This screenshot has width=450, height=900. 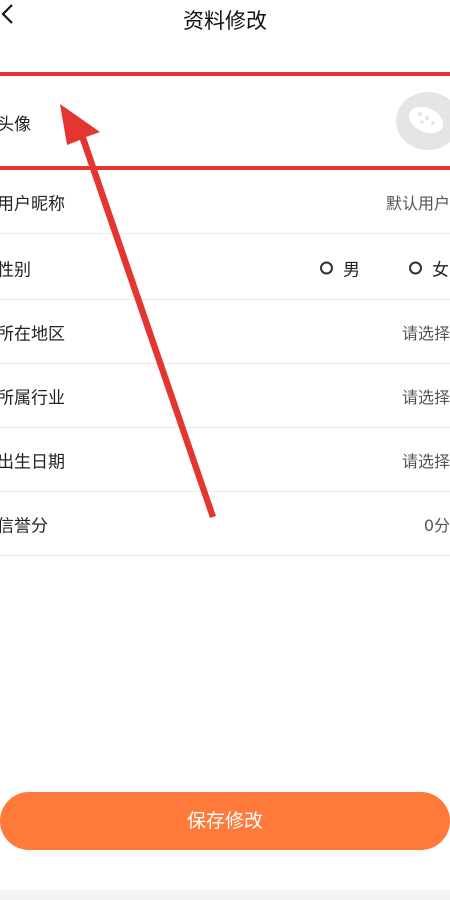 I want to click on gender-option-male: 男, so click(x=340, y=267).